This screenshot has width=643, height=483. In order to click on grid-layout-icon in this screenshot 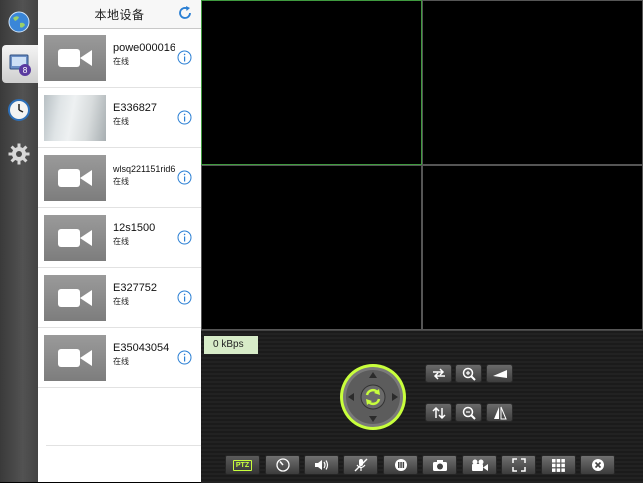, I will do `click(558, 465)`.